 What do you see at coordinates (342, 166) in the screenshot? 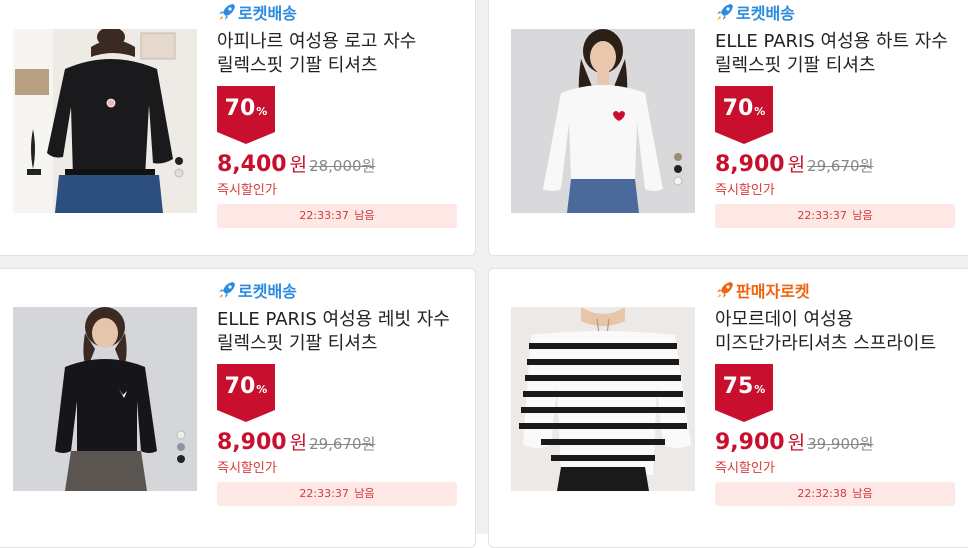
I see `original-price: 28,000원` at bounding box center [342, 166].